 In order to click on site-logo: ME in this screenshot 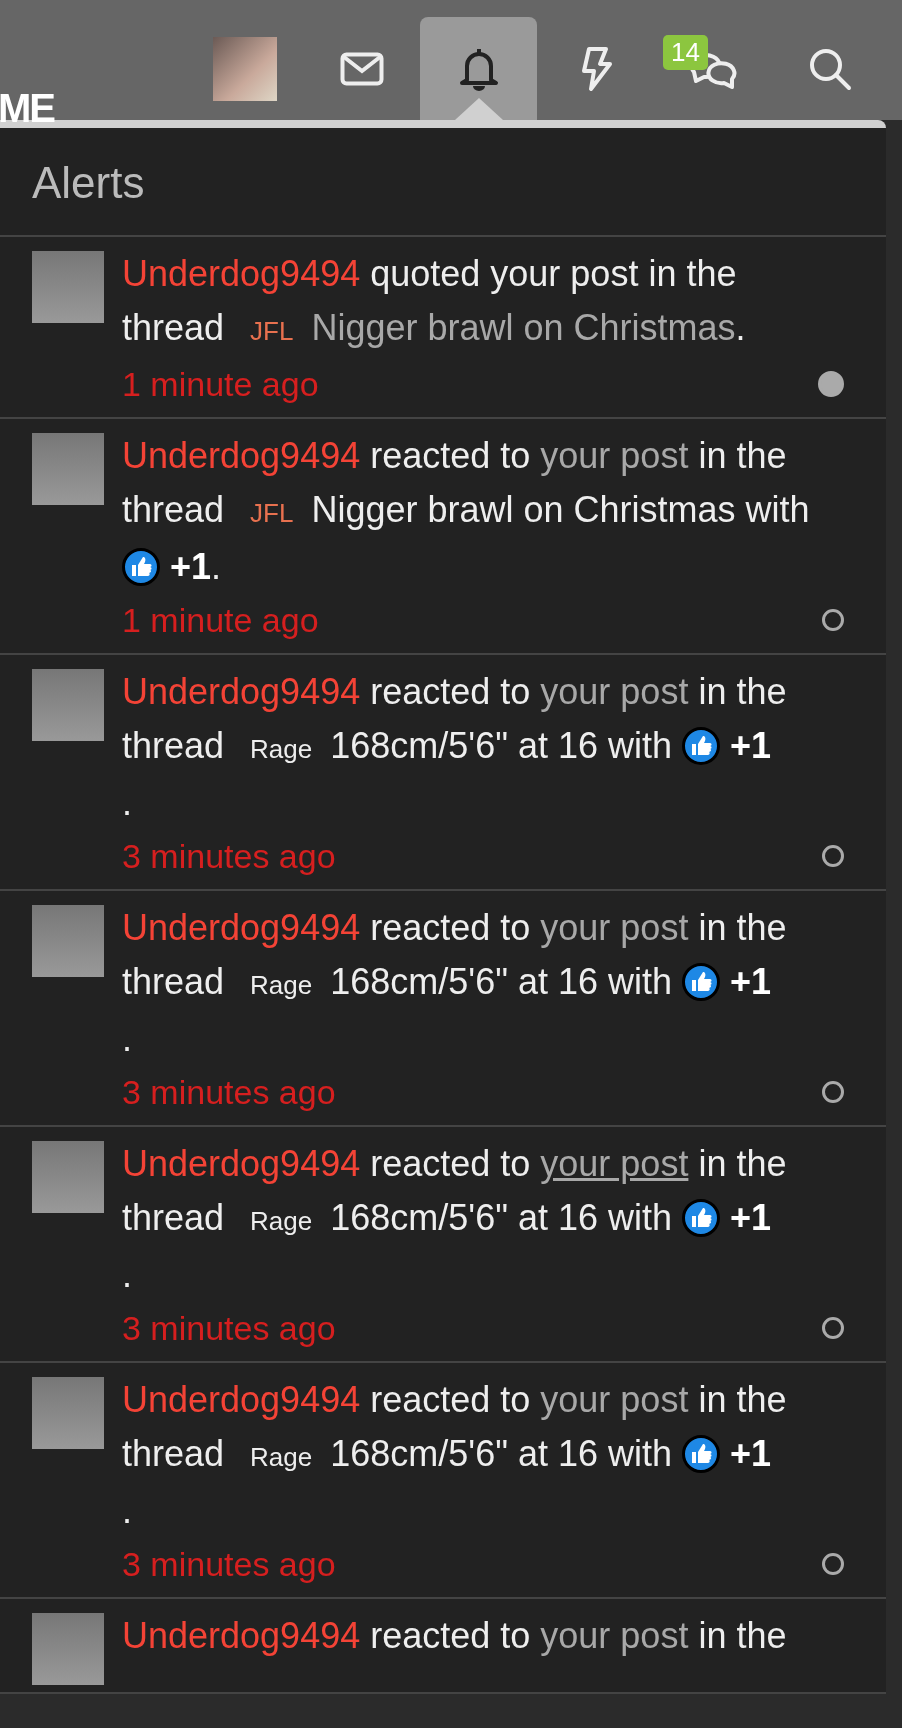, I will do `click(27, 108)`.